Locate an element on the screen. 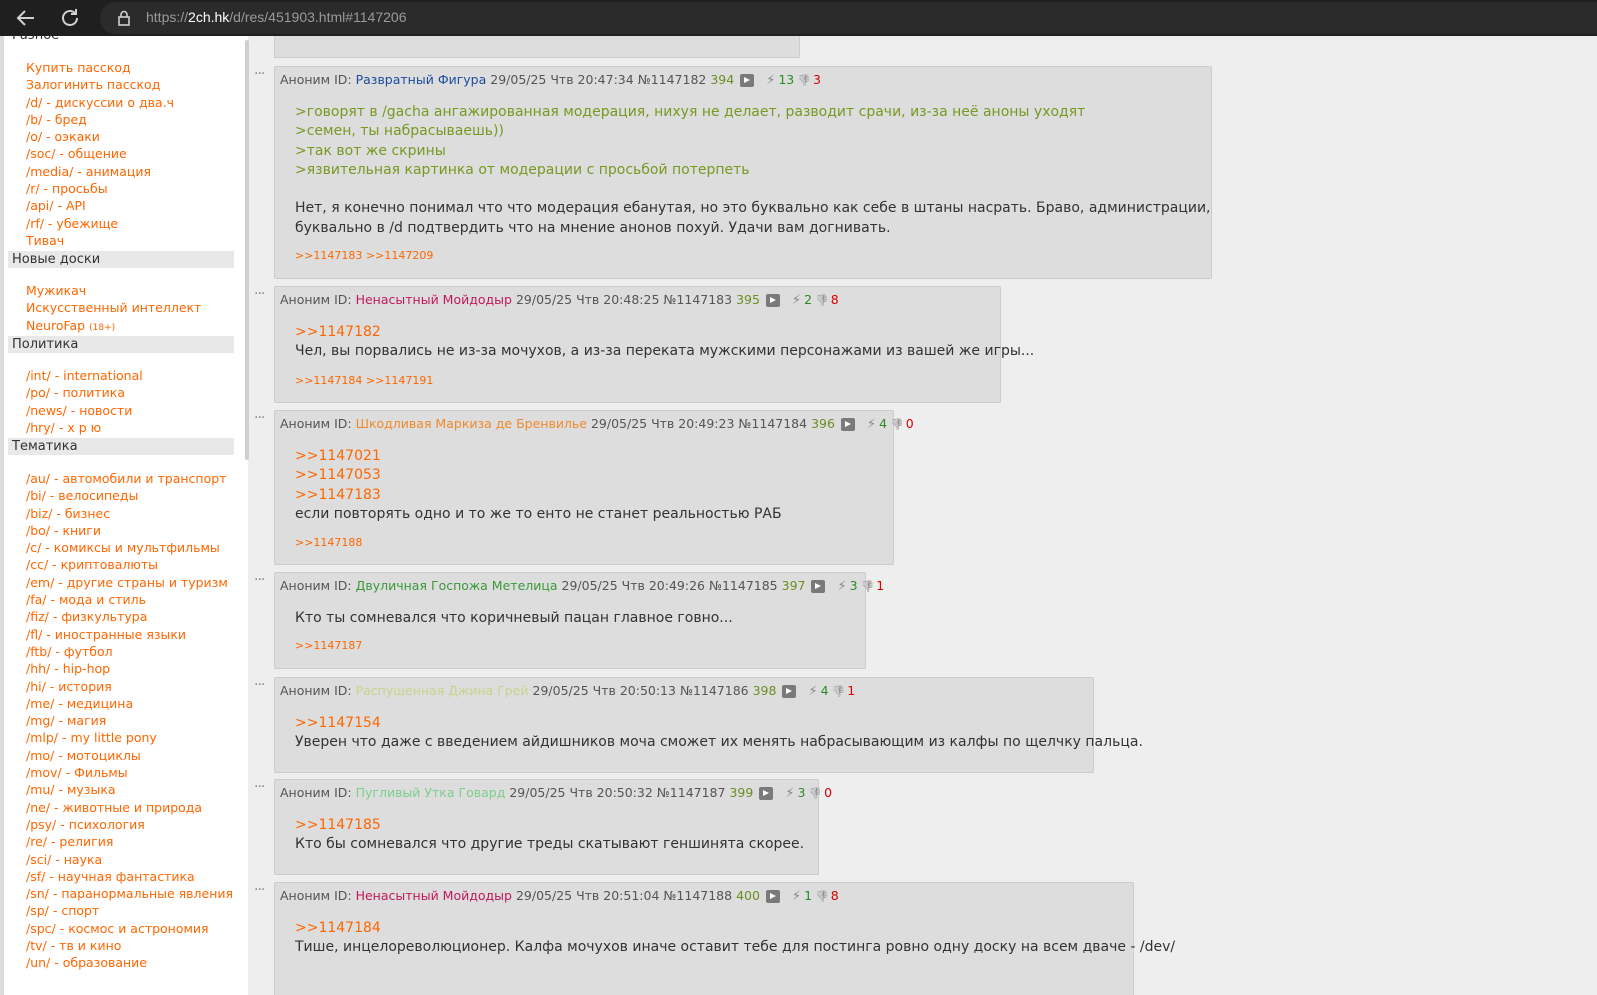  sidebar-board-link: /rf/ - убежище is located at coordinates (100, 223).